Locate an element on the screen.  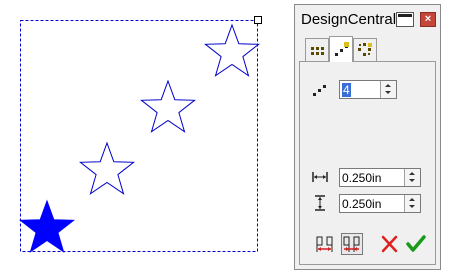
horizontal-spacing-value: 0.250in is located at coordinates (361, 178).